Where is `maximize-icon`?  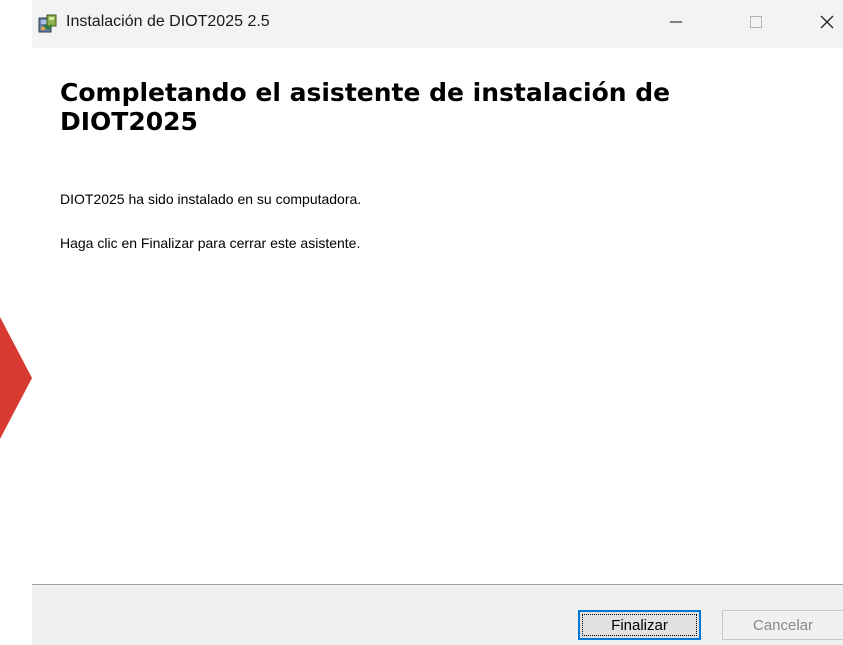
maximize-icon is located at coordinates (756, 24).